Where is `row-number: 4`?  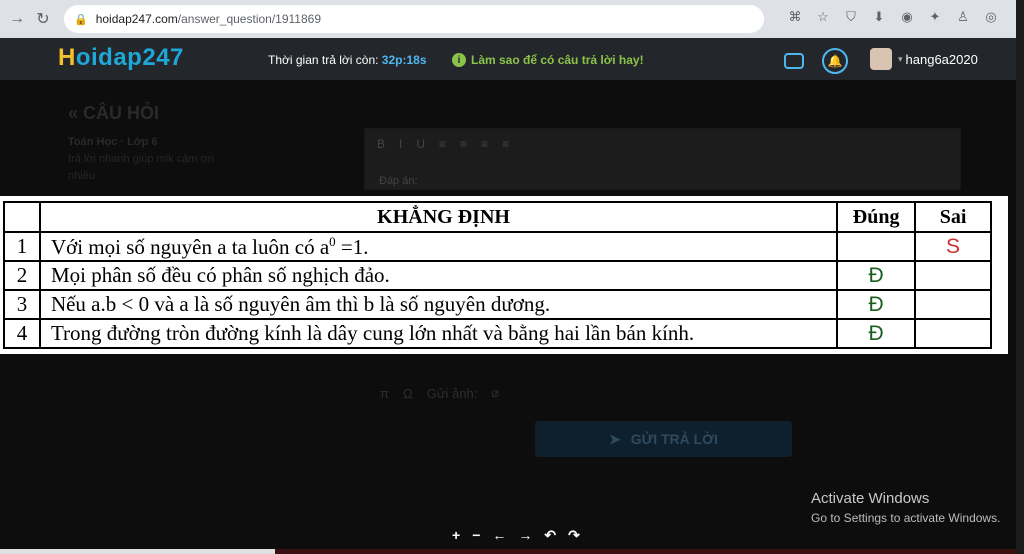 row-number: 4 is located at coordinates (22, 333).